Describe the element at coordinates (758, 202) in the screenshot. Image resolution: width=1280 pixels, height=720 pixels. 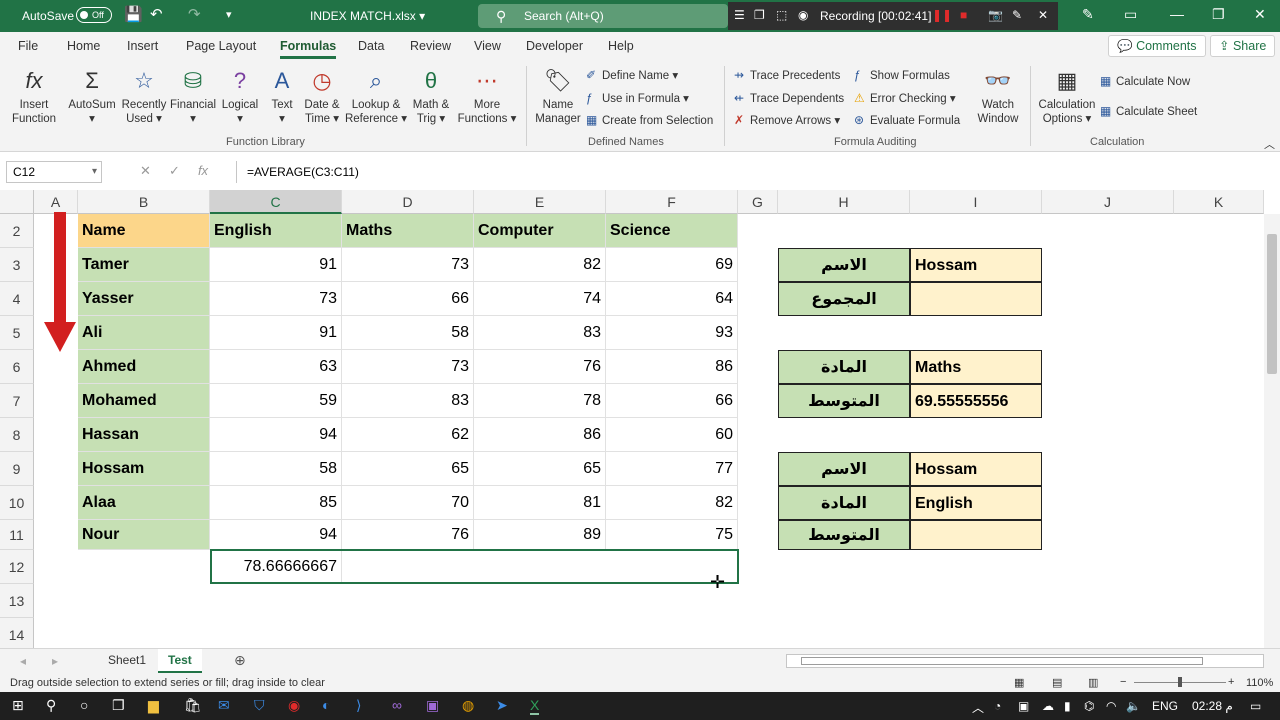
I see `column-header-g: G` at that location.